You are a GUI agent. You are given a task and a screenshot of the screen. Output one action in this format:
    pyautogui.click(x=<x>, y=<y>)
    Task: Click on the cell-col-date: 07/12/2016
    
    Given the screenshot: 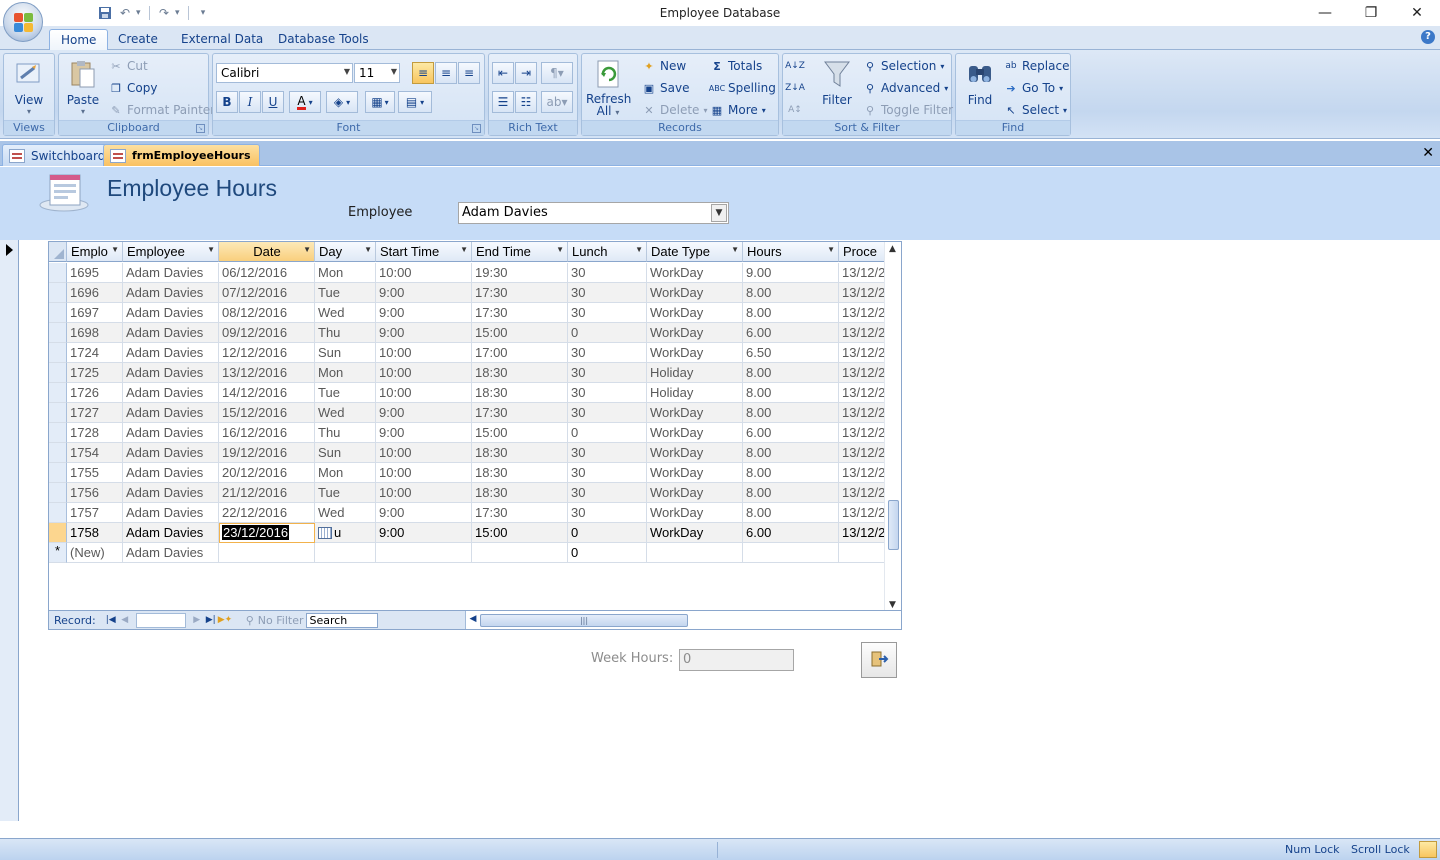 What is the action you would take?
    pyautogui.click(x=267, y=293)
    